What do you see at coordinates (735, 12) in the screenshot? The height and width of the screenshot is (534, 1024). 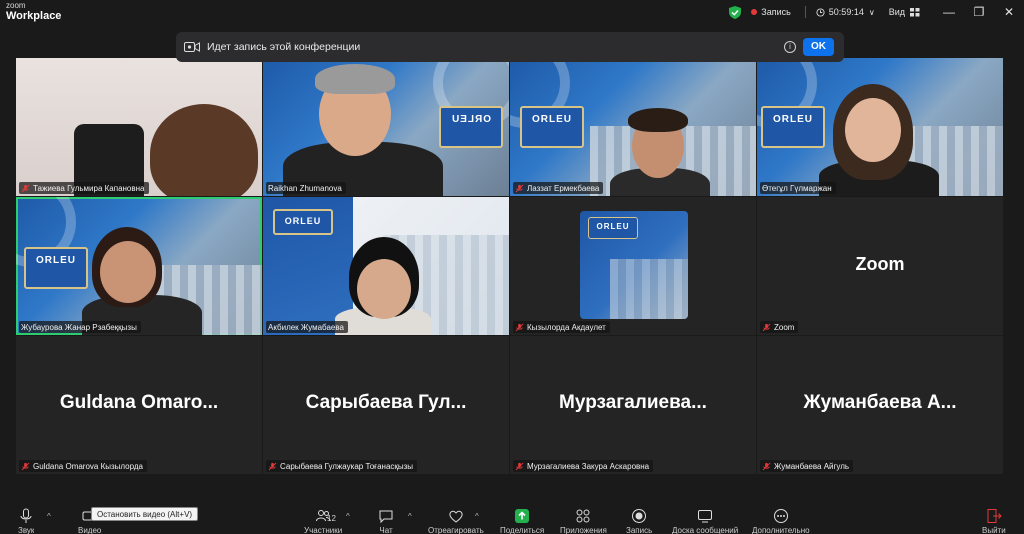 I see `encryption-shield-icon` at bounding box center [735, 12].